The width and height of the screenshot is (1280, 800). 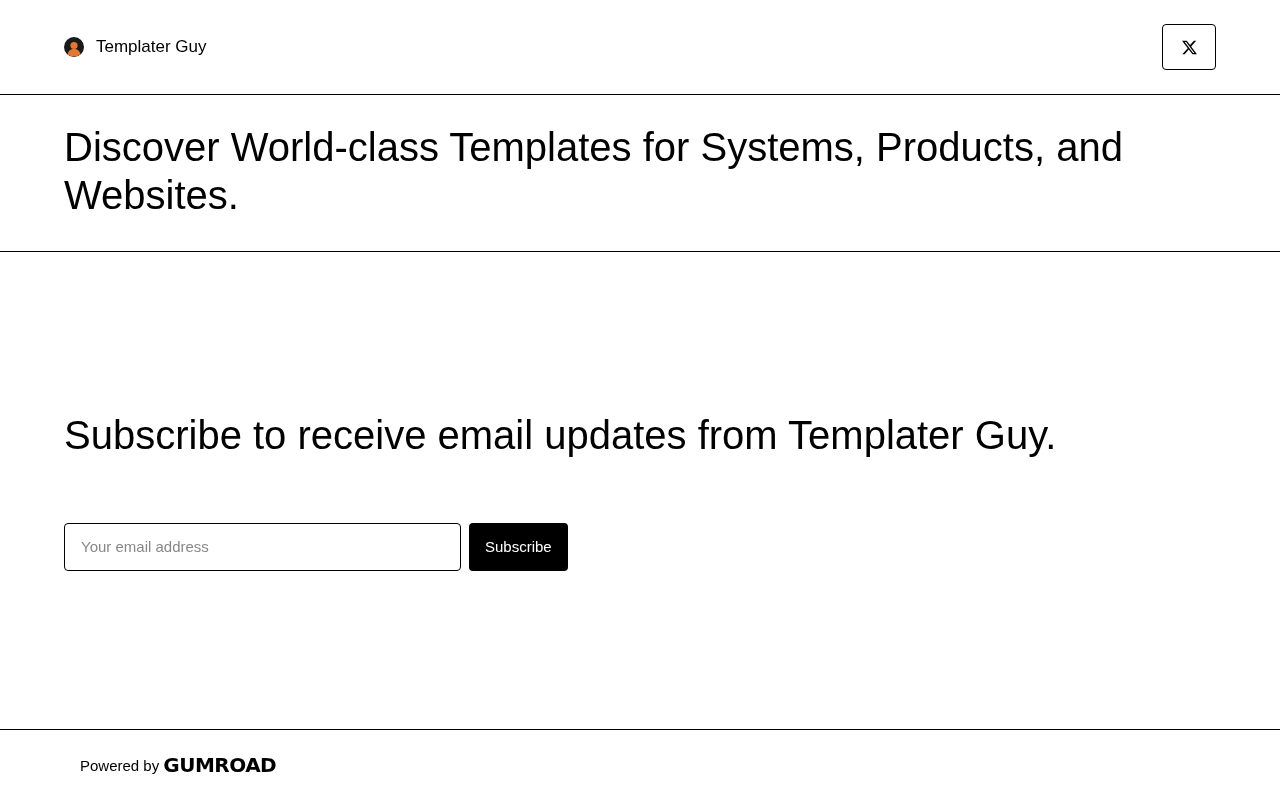 I want to click on subscribe-heading: Subscribe to receive email updates from Templater Guy., so click(x=561, y=435).